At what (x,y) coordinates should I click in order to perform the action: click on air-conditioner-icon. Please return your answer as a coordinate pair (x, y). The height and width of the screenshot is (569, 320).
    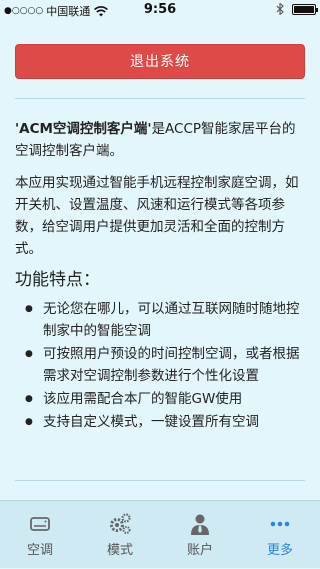
    Looking at the image, I should click on (40, 524).